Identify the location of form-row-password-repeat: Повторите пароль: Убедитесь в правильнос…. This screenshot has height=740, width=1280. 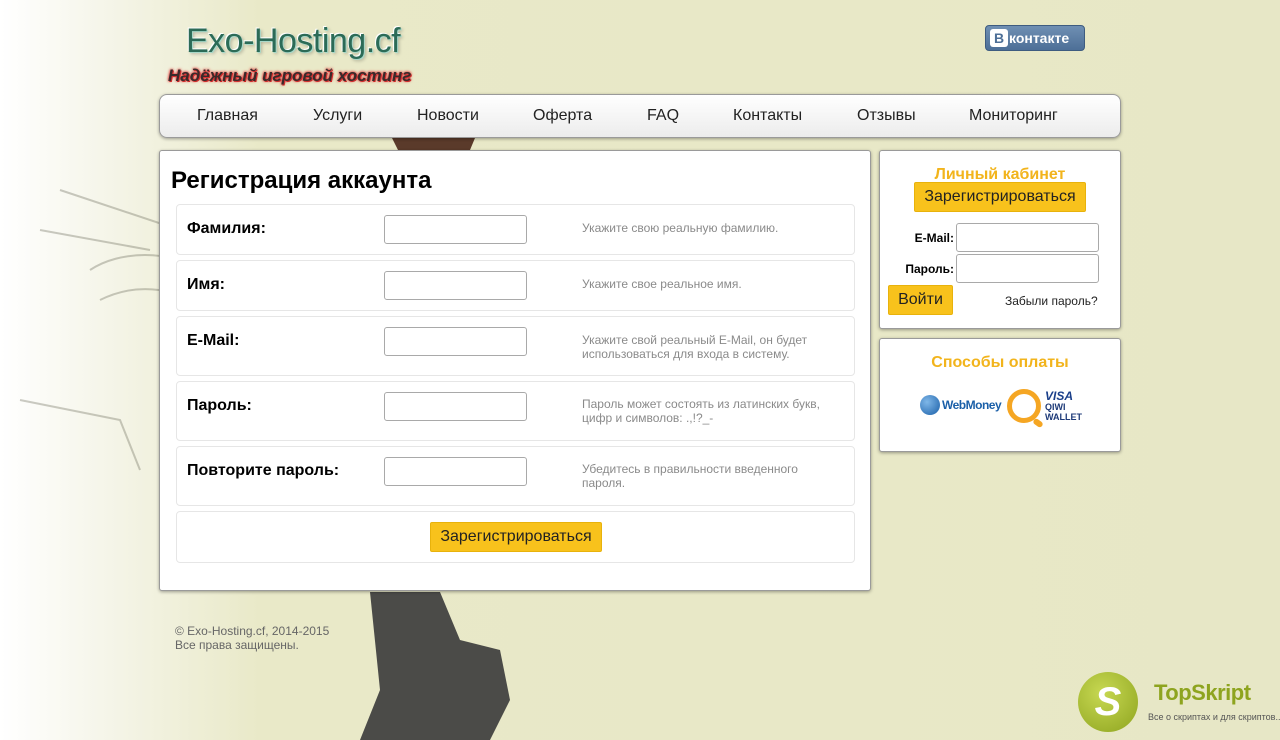
(515, 476).